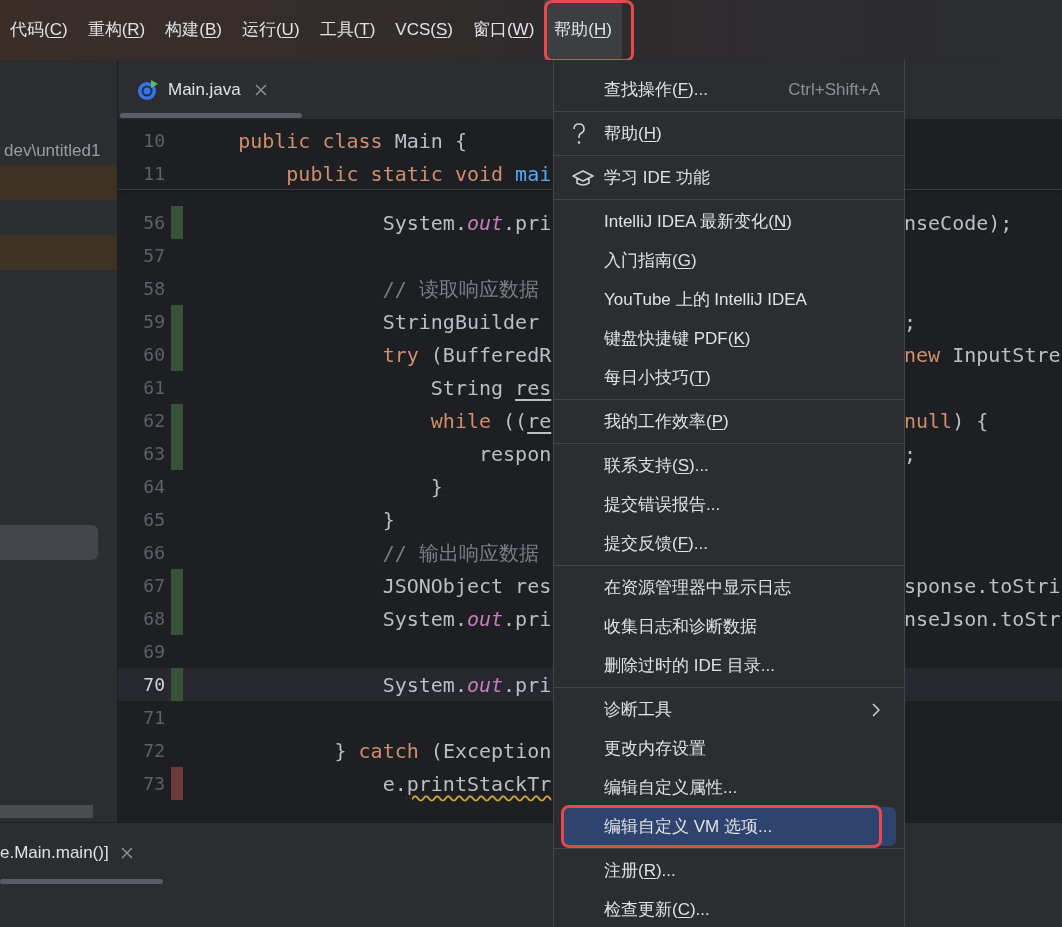  Describe the element at coordinates (729, 299) in the screenshot. I see `menu-item: YouTube 上的 IntelliJ IDEA` at that location.